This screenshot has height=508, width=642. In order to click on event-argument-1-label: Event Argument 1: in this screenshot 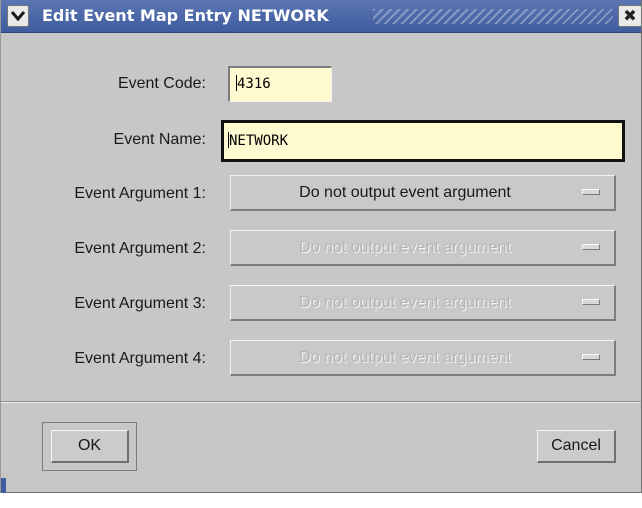, I will do `click(140, 193)`.